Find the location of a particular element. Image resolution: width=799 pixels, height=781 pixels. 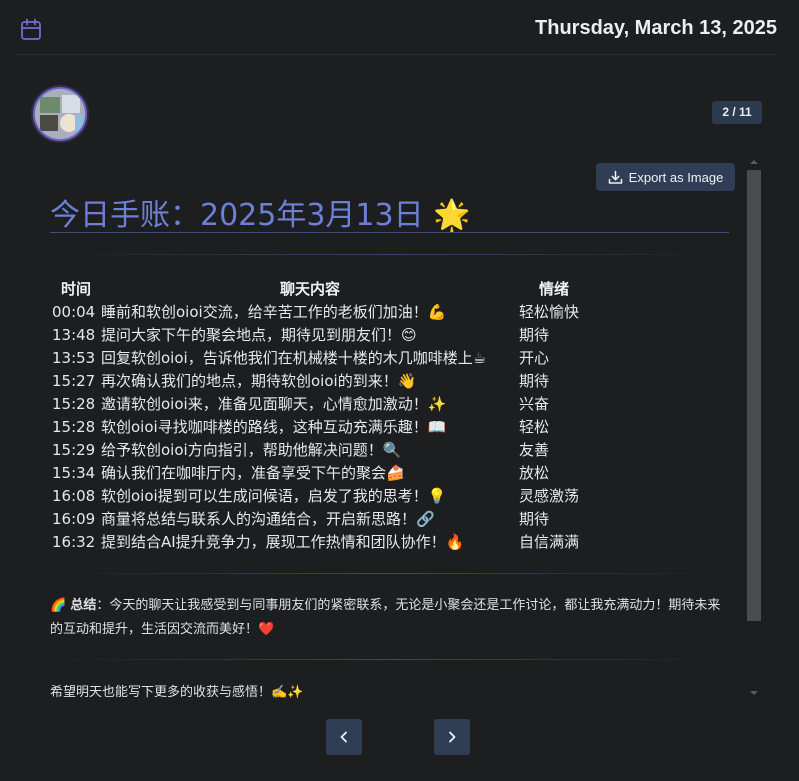

export-as-image-button: Export as Image is located at coordinates (665, 177).